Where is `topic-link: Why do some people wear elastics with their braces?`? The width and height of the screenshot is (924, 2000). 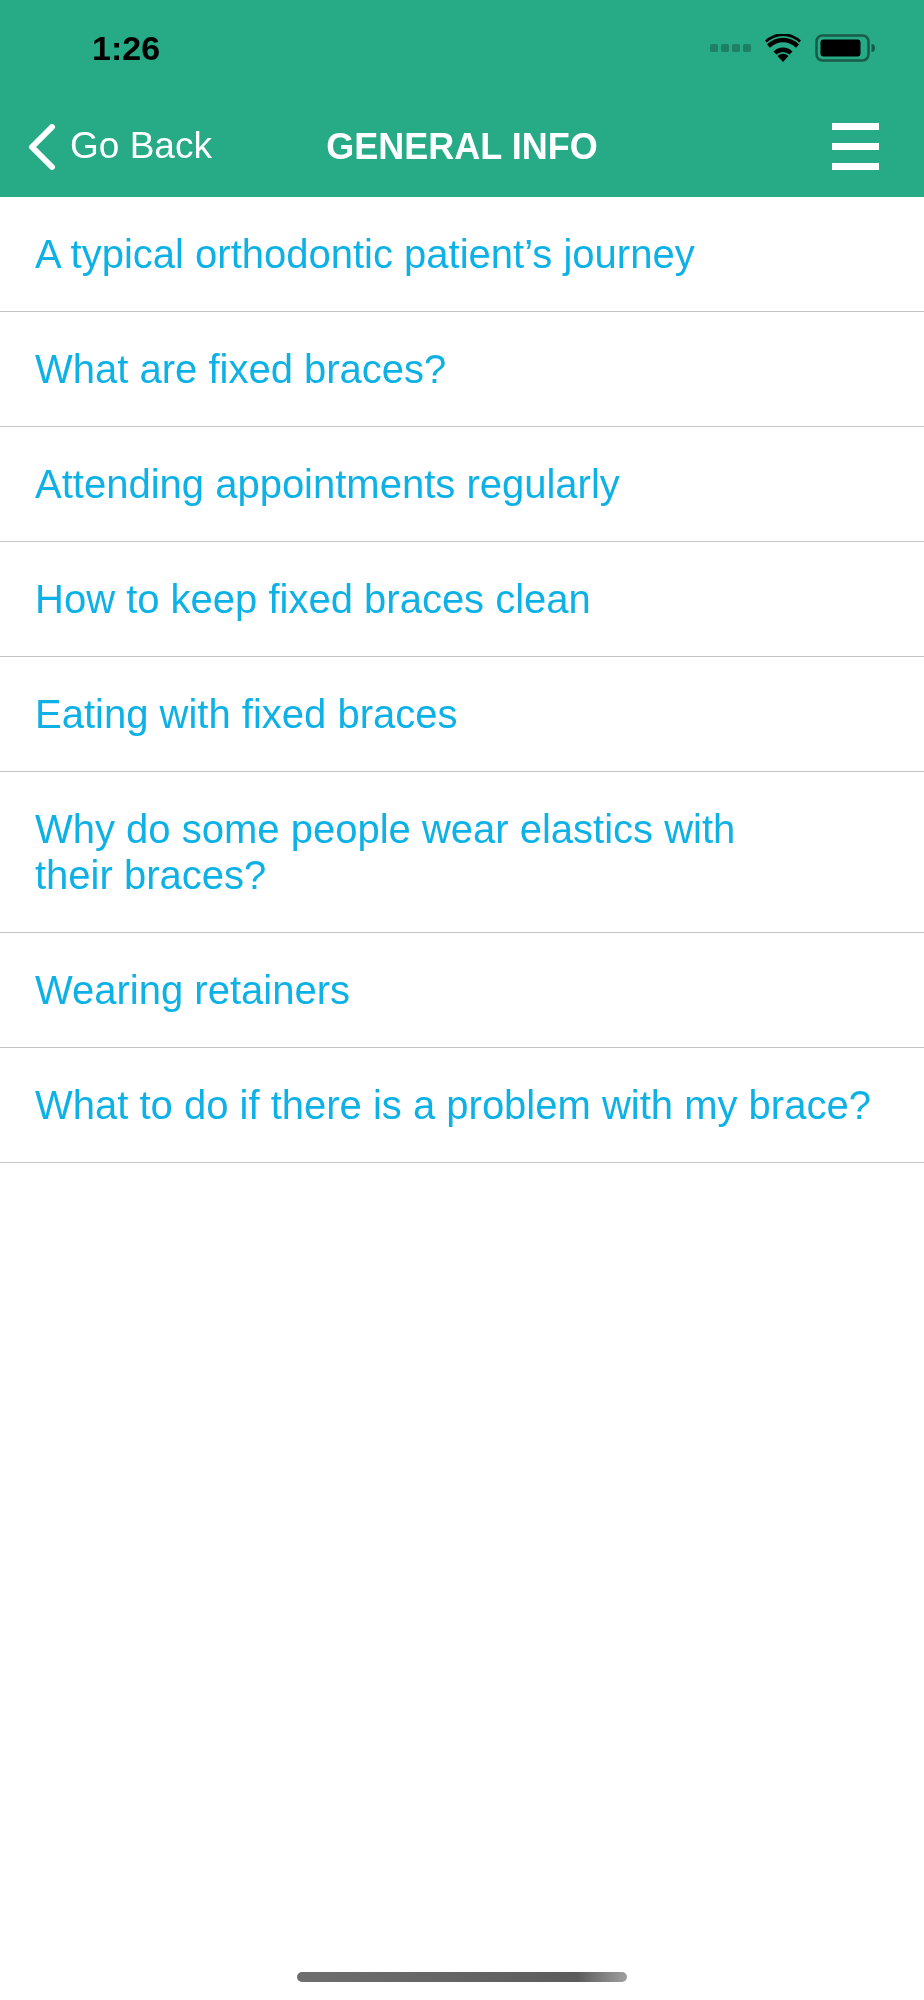 topic-link: Why do some people wear elastics with their braces? is located at coordinates (462, 852).